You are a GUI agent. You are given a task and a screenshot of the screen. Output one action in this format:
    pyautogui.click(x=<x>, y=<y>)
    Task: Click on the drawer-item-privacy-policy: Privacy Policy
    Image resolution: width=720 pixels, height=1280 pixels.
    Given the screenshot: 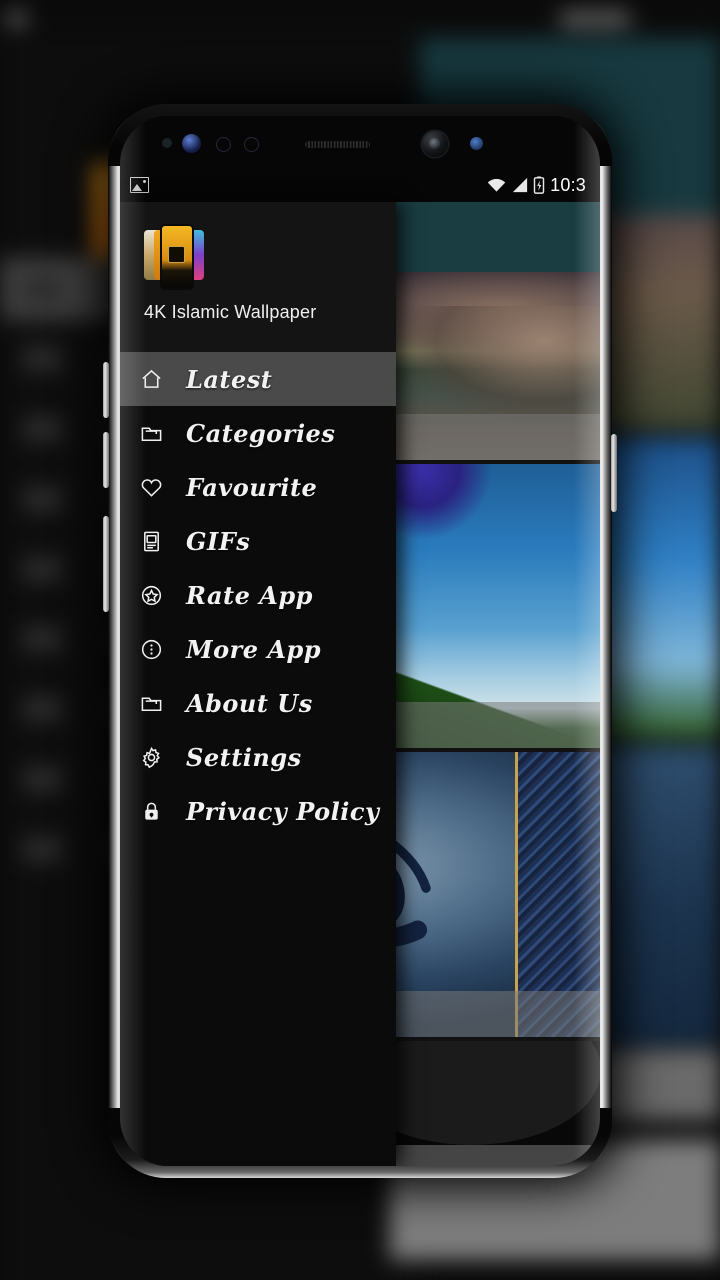 What is the action you would take?
    pyautogui.click(x=258, y=811)
    